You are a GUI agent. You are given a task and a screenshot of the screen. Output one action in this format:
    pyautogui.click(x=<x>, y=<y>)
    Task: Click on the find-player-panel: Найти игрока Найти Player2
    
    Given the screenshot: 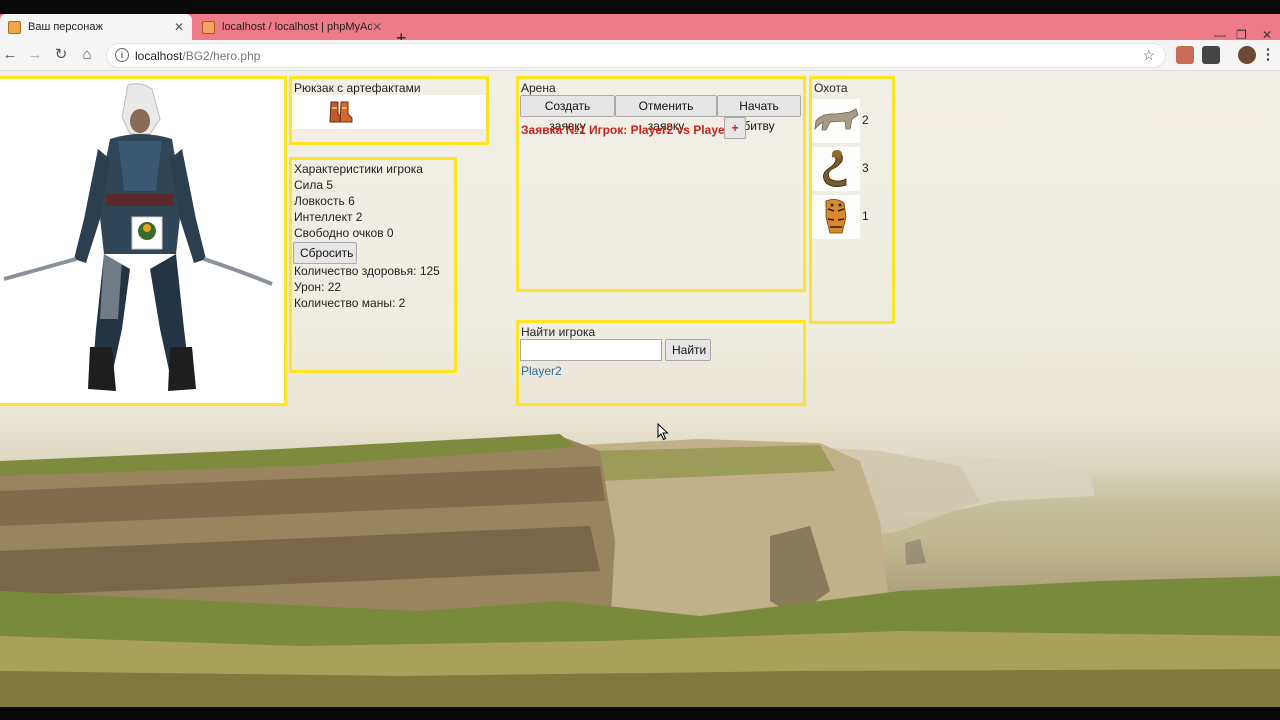 What is the action you would take?
    pyautogui.click(x=661, y=363)
    